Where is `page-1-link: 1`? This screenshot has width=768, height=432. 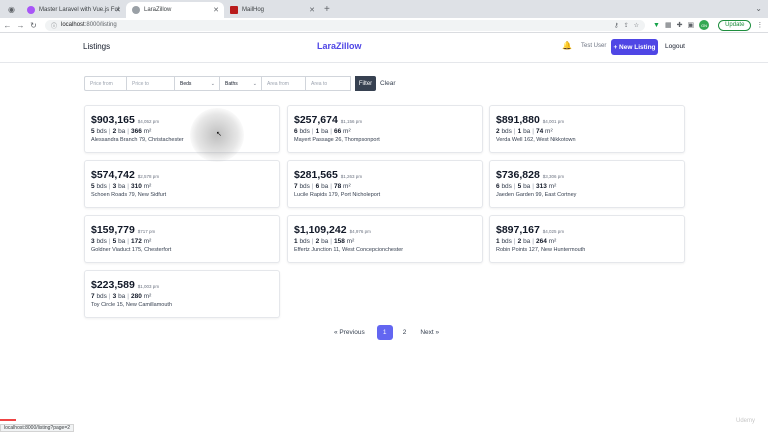
page-1-link: 1 is located at coordinates (384, 332).